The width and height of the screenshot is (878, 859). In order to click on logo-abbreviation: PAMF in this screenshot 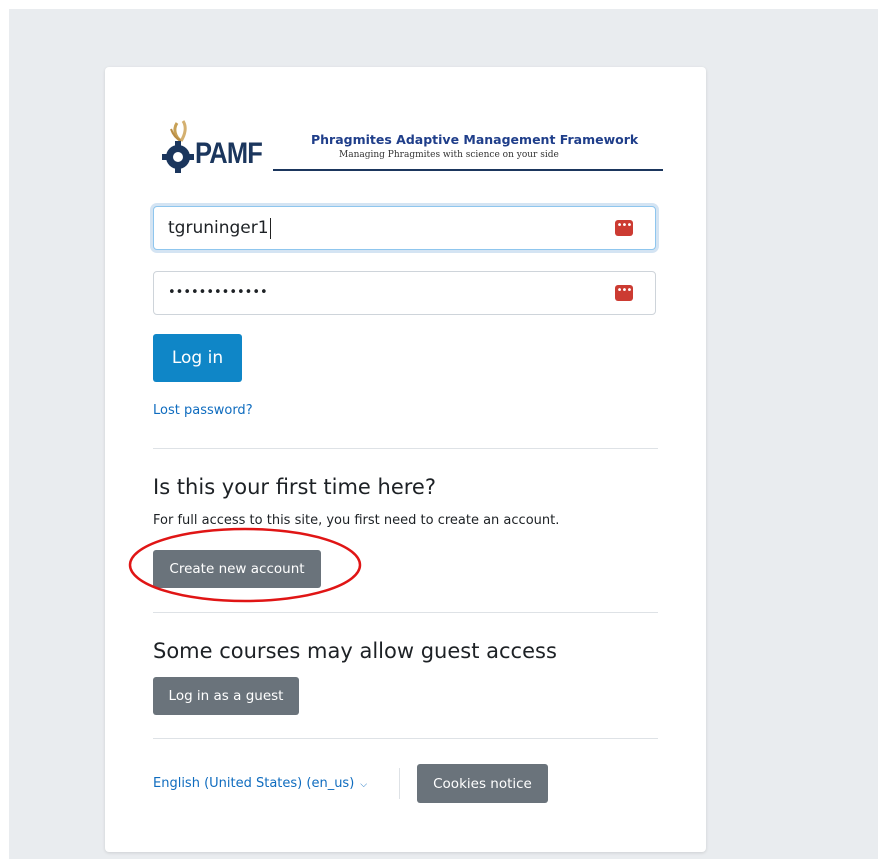, I will do `click(229, 153)`.